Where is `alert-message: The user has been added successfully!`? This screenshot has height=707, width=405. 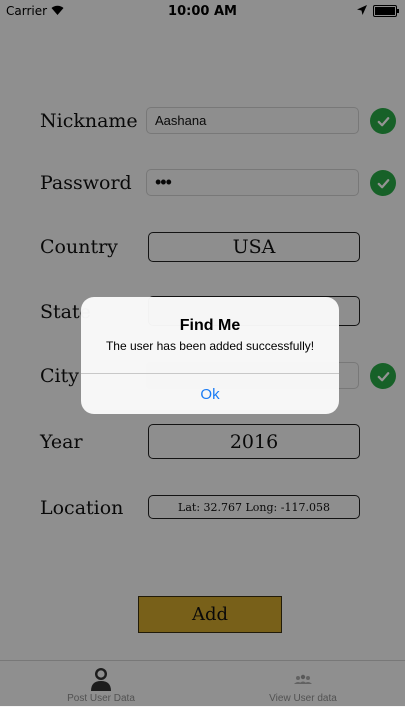 alert-message: The user has been added successfully! is located at coordinates (210, 346).